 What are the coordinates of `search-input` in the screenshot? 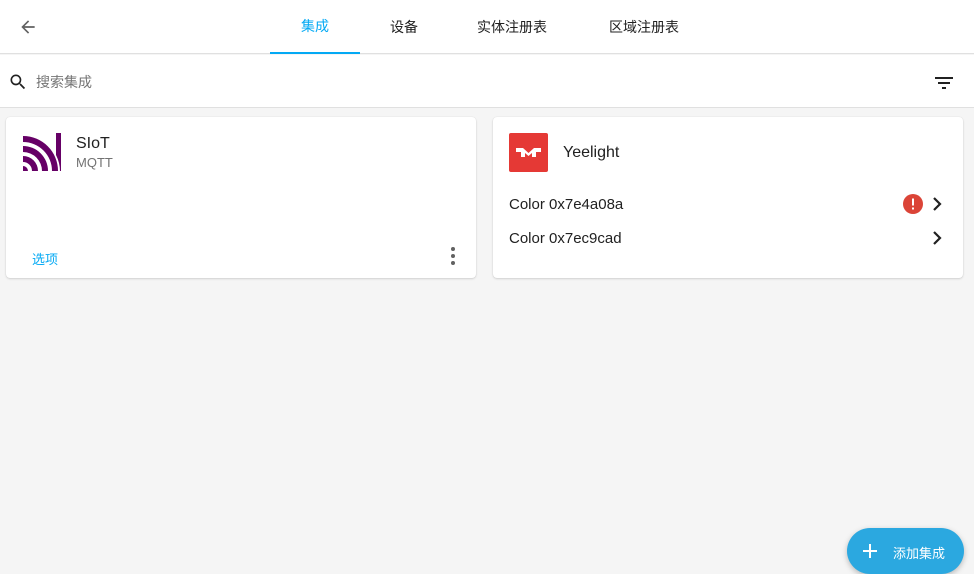 It's located at (456, 82).